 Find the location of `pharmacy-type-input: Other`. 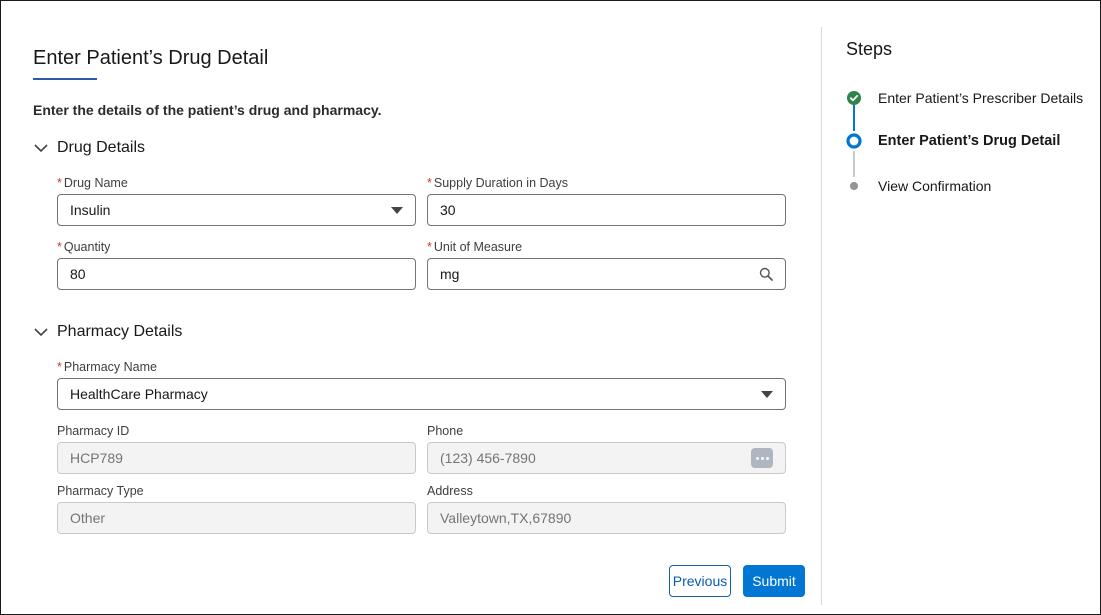

pharmacy-type-input: Other is located at coordinates (236, 518).